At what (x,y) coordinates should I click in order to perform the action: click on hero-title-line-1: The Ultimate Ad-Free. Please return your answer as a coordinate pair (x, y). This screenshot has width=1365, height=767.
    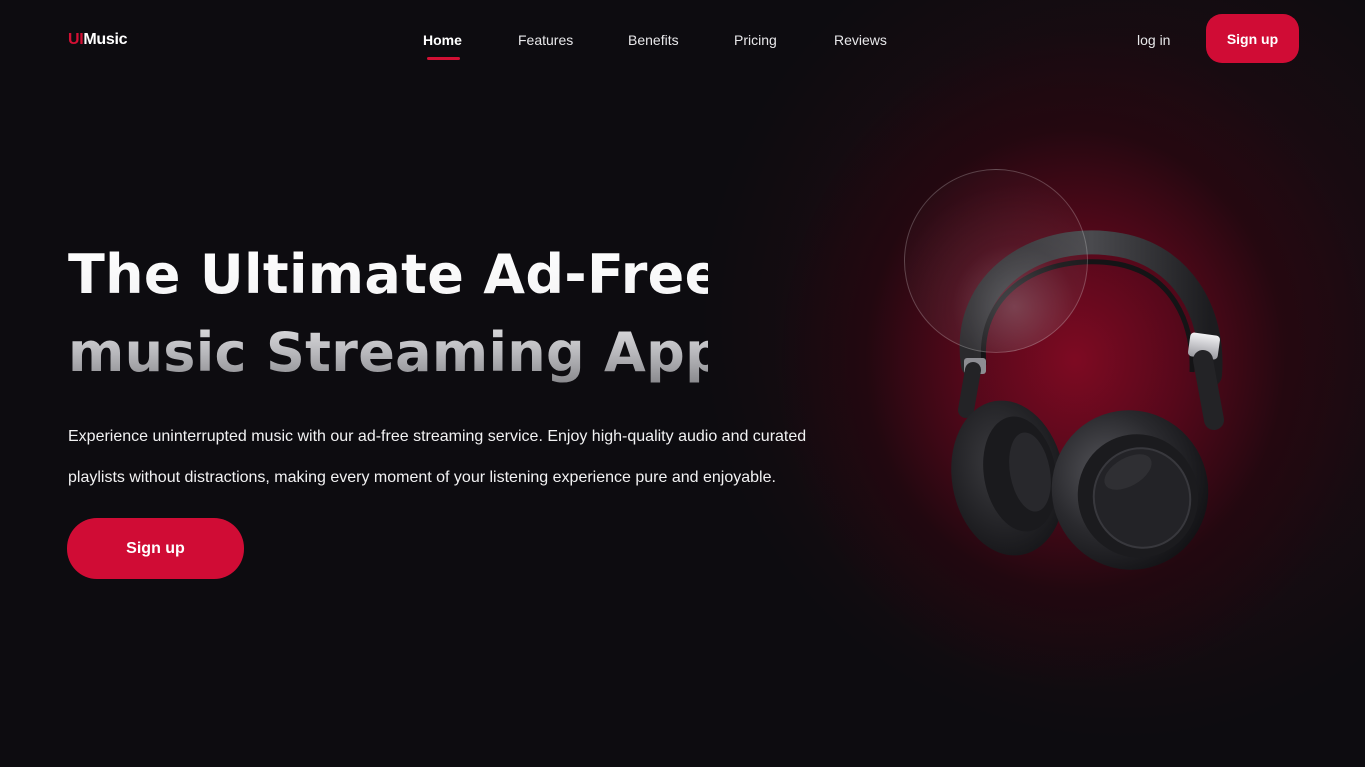
    Looking at the image, I should click on (395, 274).